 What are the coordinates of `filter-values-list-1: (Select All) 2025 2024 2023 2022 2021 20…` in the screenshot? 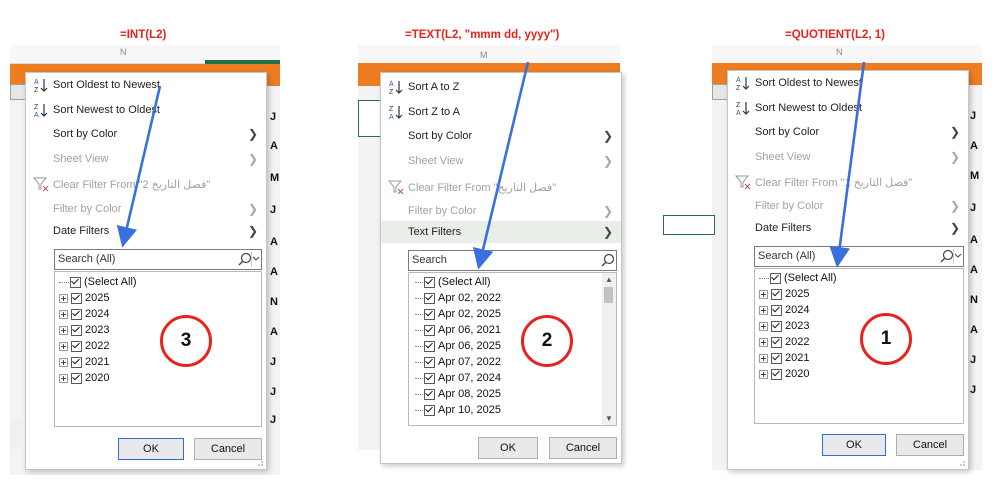 It's located at (158, 349).